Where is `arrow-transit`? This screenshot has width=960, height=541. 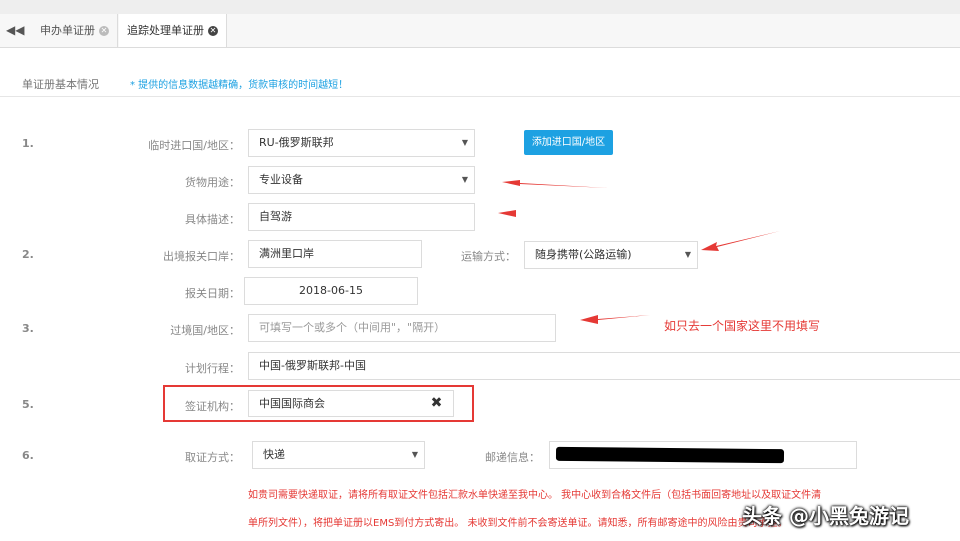 arrow-transit is located at coordinates (615, 319).